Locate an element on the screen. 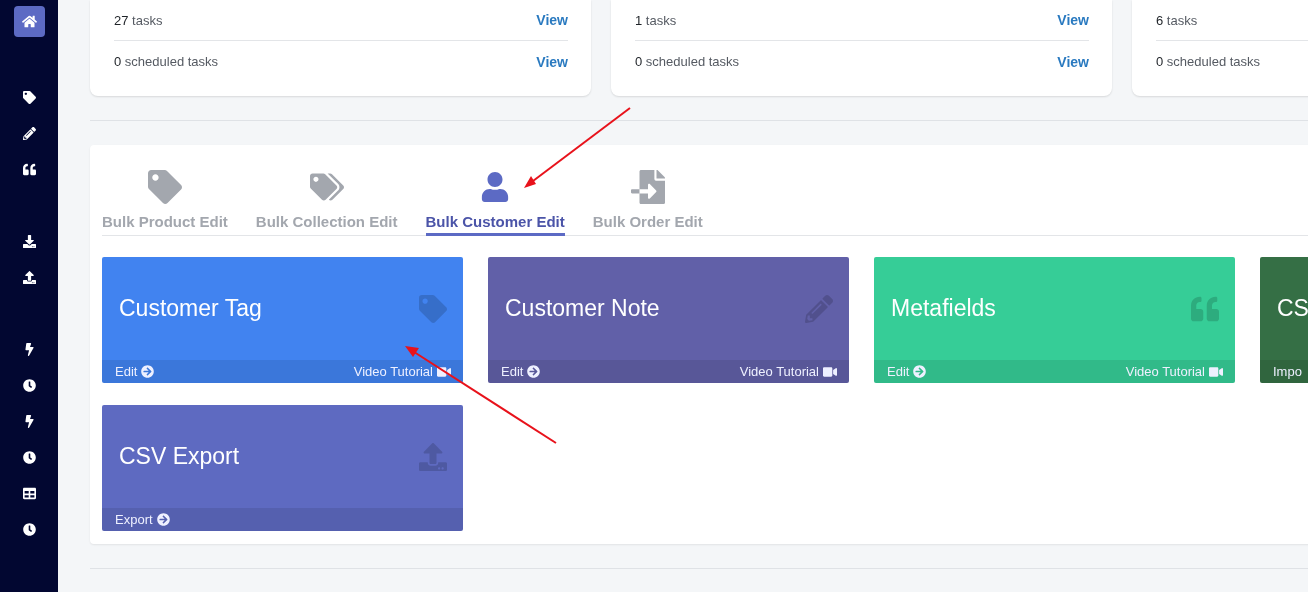 Image resolution: width=1308 pixels, height=592 pixels. tile-action-link: Export is located at coordinates (142, 519).